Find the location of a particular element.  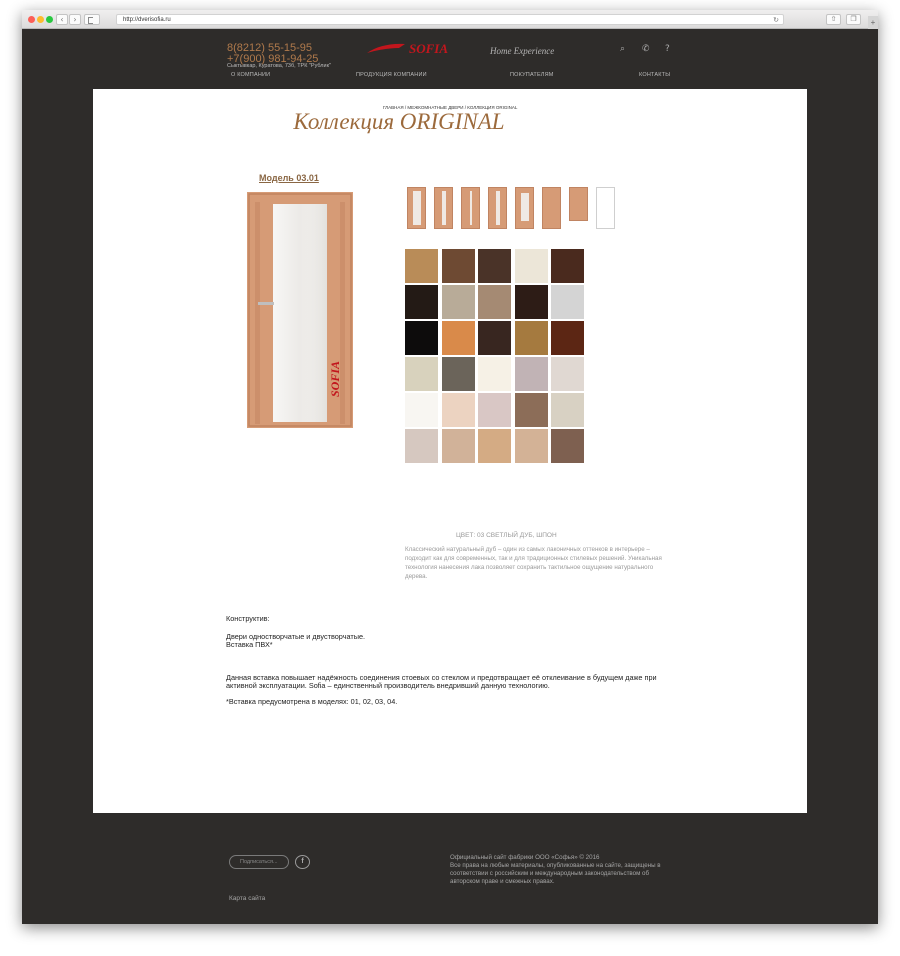

close-window-button is located at coordinates (31, 19).